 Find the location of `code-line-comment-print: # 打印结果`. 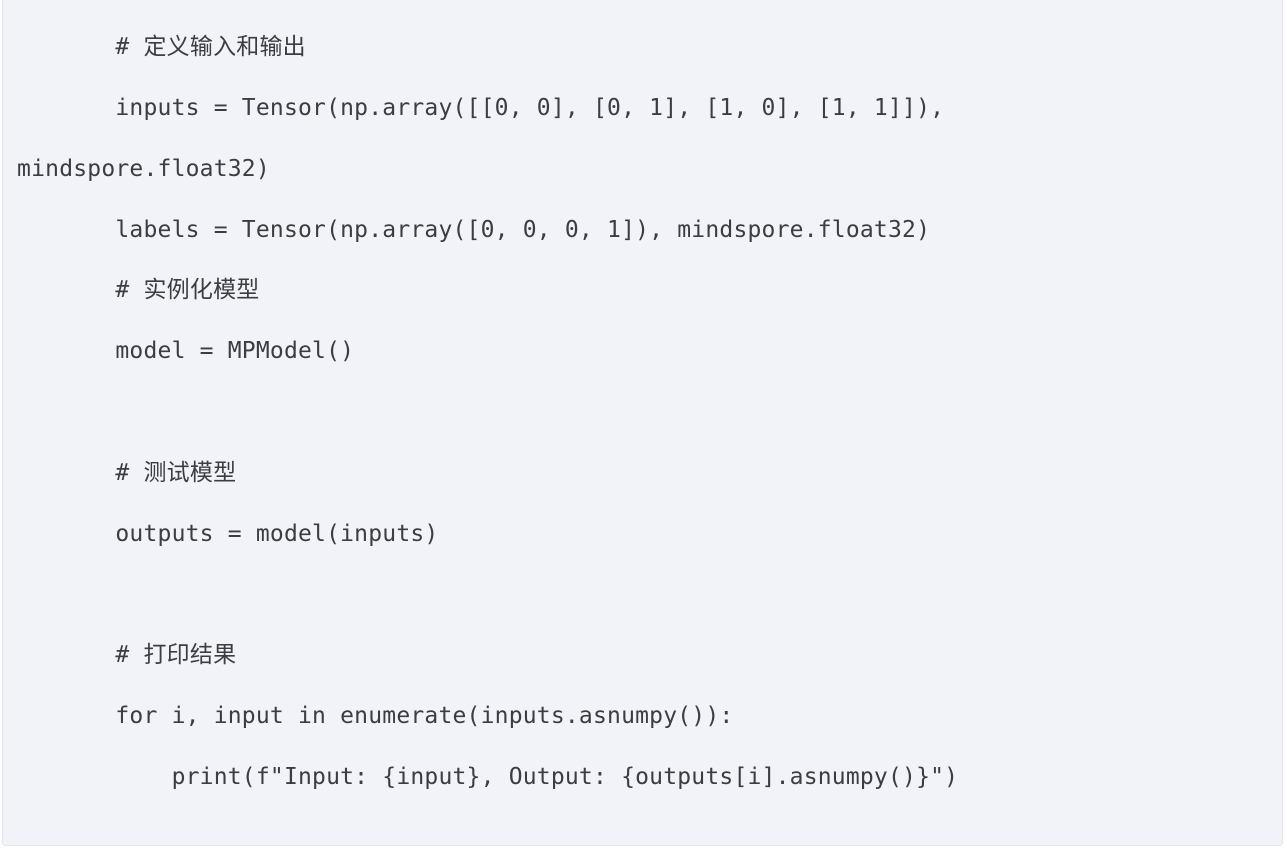

code-line-comment-print: # 打印结果 is located at coordinates (120, 655).